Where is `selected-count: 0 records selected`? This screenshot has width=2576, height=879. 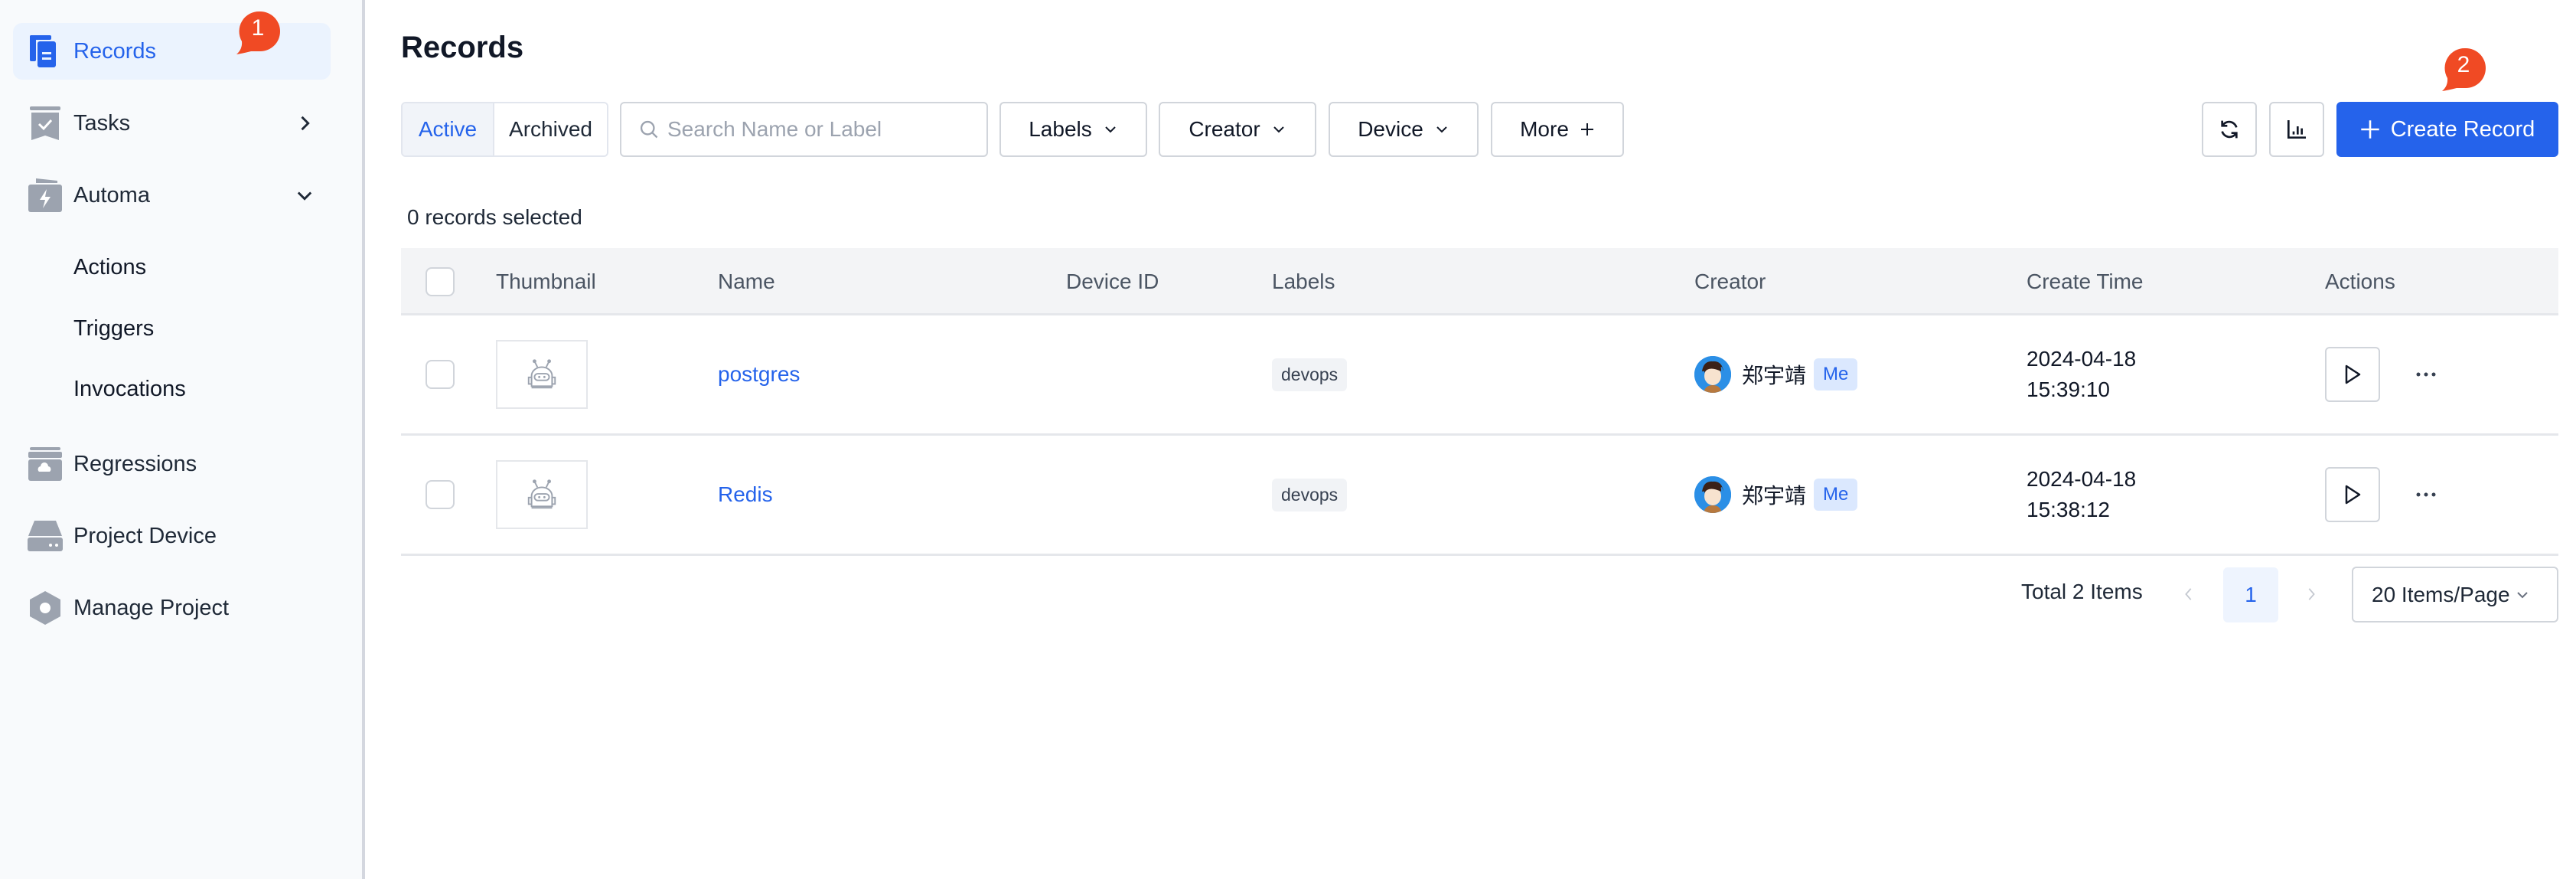
selected-count: 0 records selected is located at coordinates (494, 217).